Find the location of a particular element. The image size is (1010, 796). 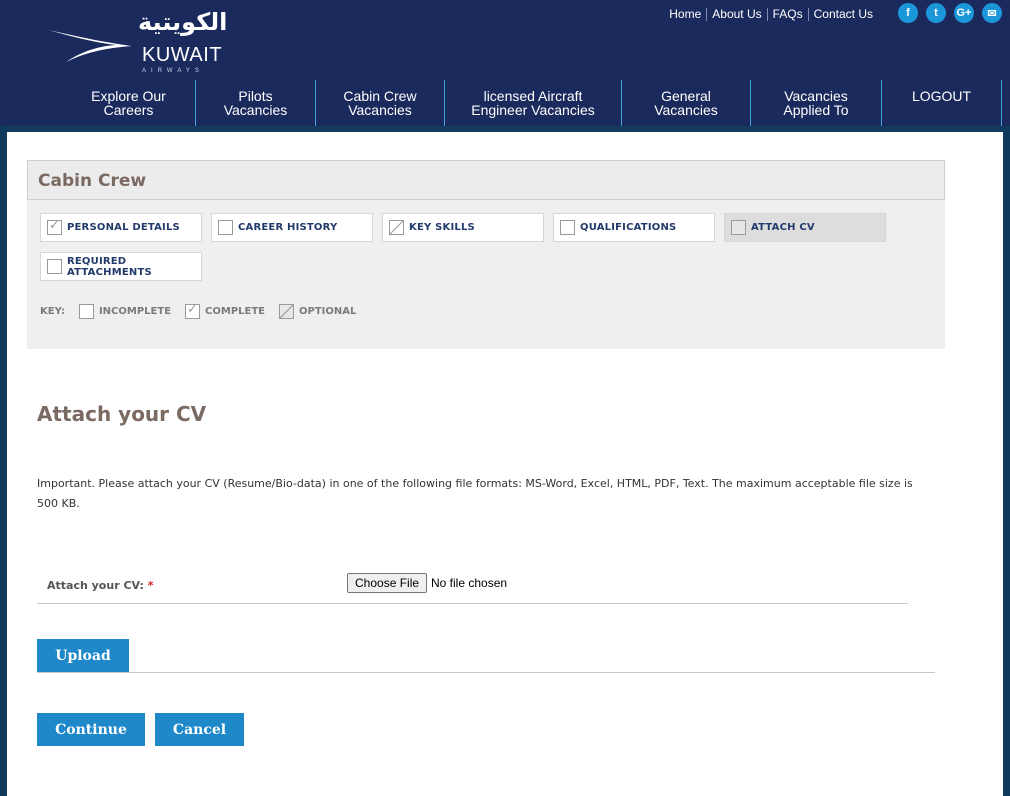

nav-cabin-crew-vacancies: Cabin Crew Vacancies is located at coordinates (380, 103).